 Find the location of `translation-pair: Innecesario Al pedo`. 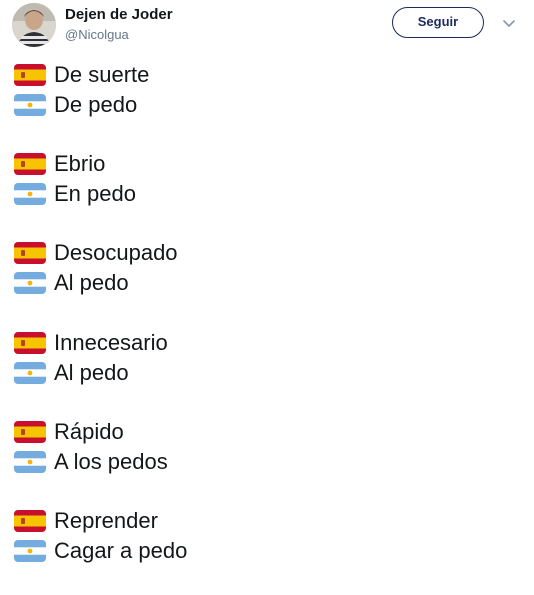

translation-pair: Innecesario Al pedo is located at coordinates (269, 372).